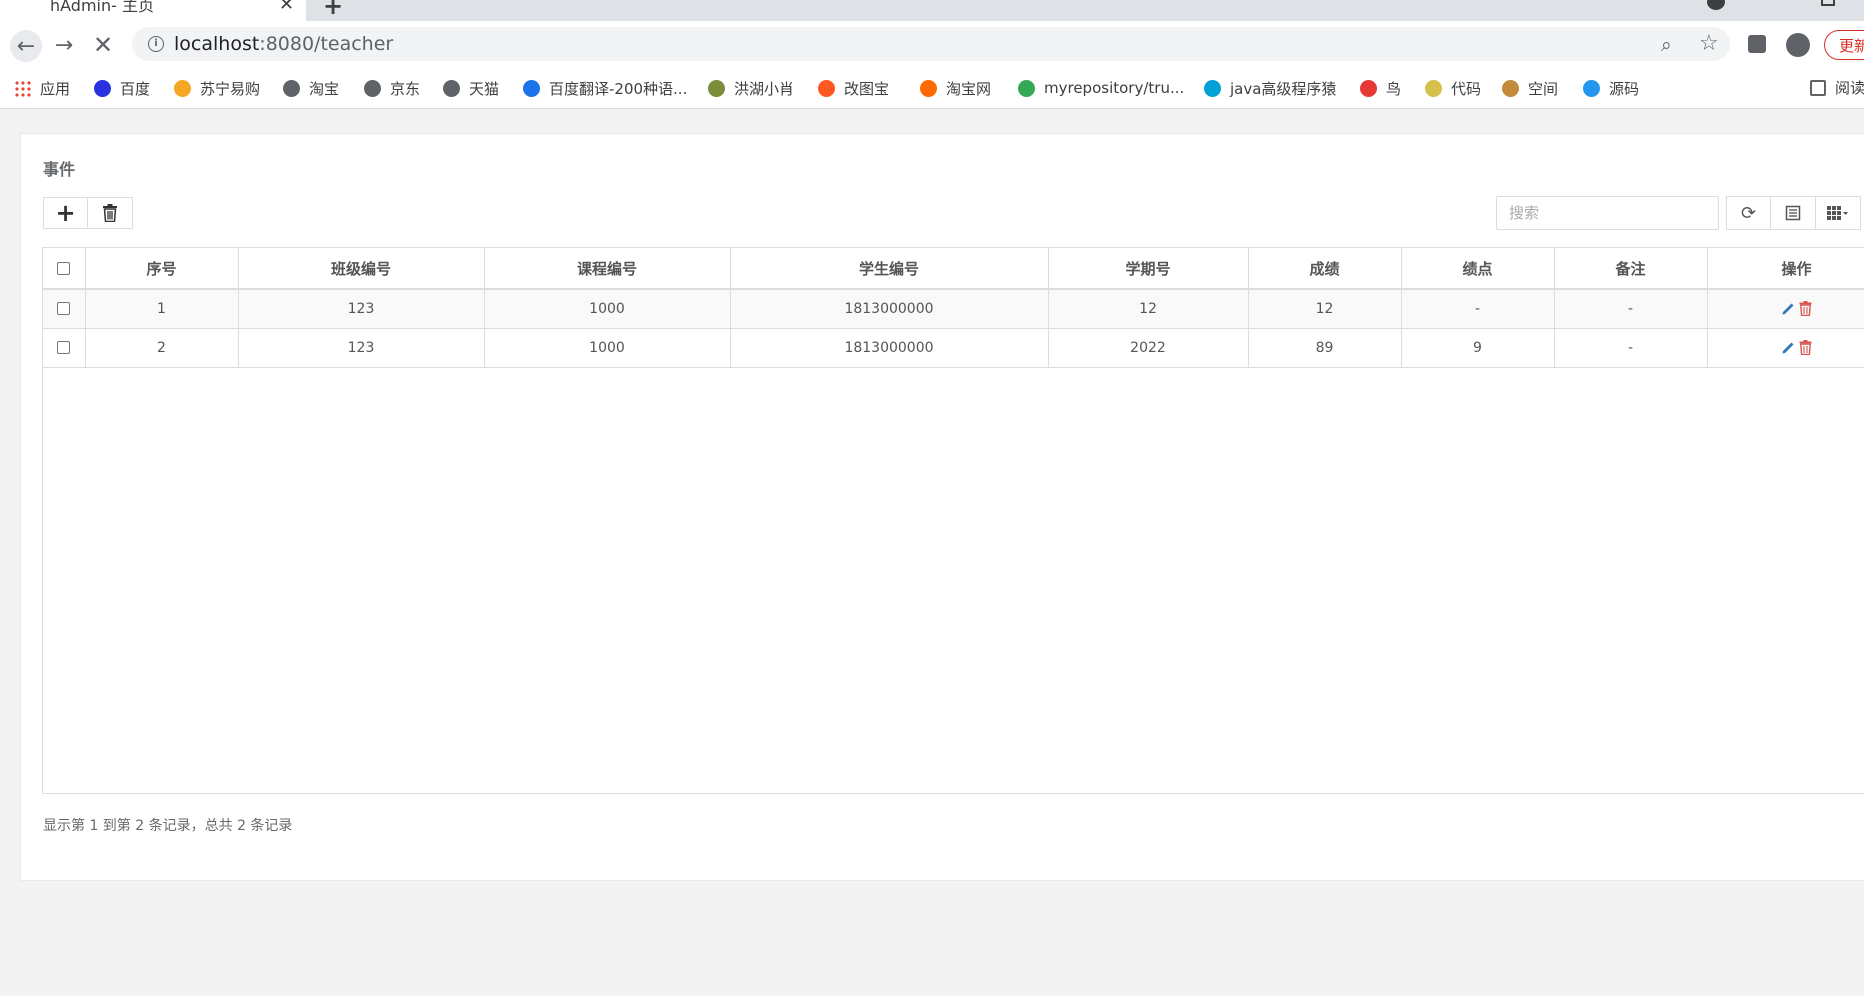 The width and height of the screenshot is (1864, 996). What do you see at coordinates (955, 88) in the screenshot?
I see `bookmark-item: 淘宝网` at bounding box center [955, 88].